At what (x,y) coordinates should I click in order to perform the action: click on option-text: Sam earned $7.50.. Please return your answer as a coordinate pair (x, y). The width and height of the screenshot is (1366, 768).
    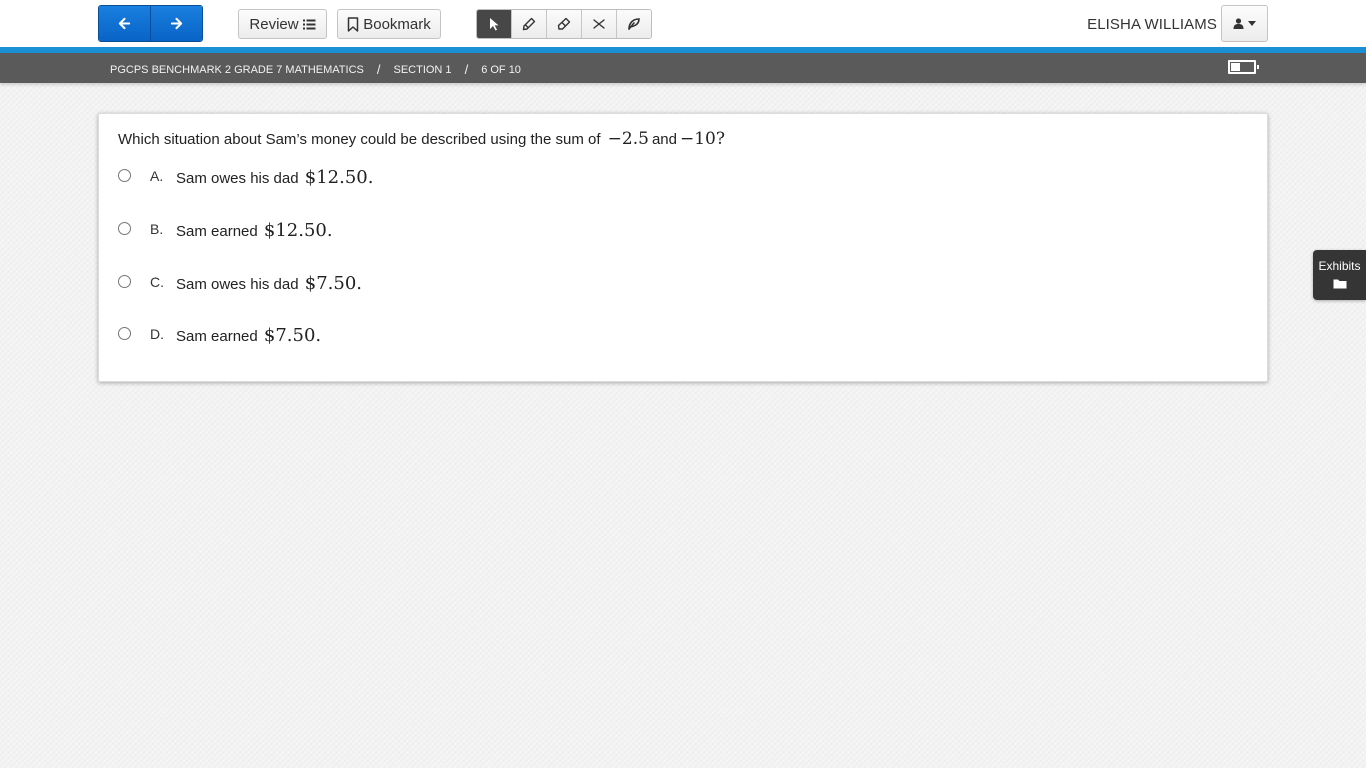
    Looking at the image, I should click on (250, 335).